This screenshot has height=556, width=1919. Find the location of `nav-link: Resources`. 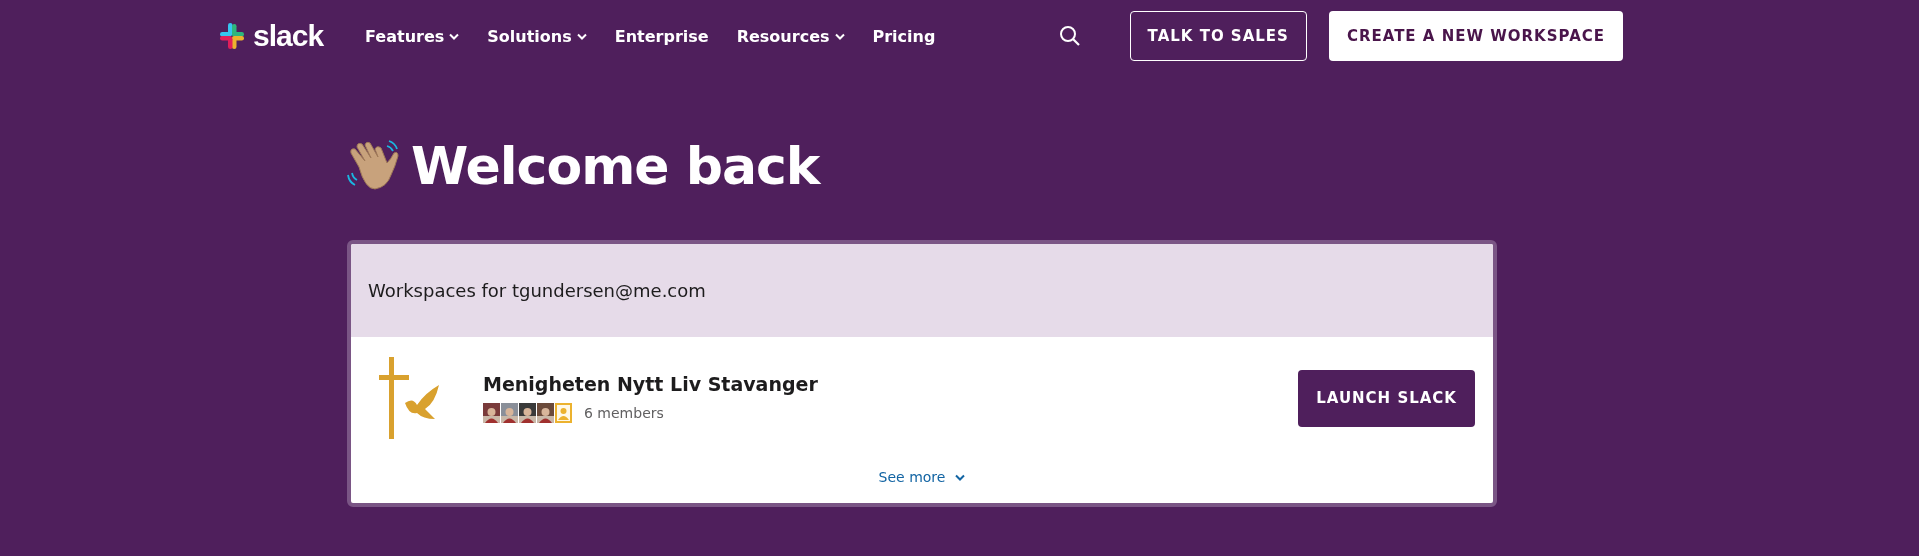

nav-link: Resources is located at coordinates (790, 36).